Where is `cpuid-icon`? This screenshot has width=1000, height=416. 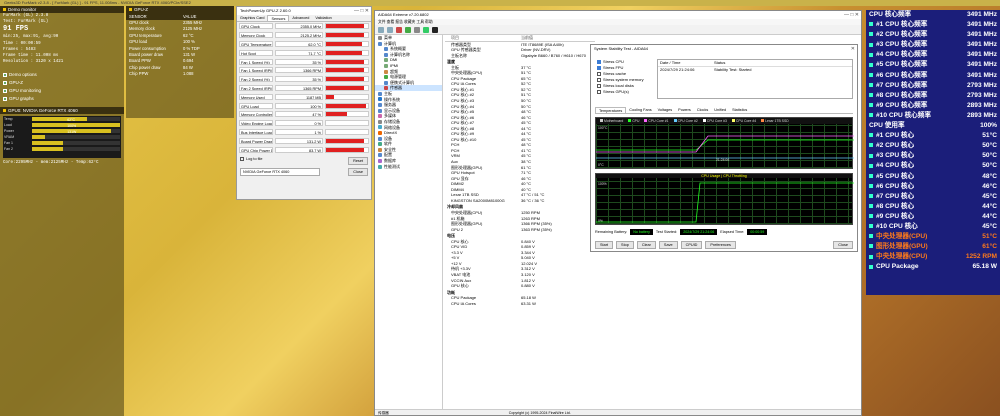
cpuid-icon is located at coordinates (435, 29).